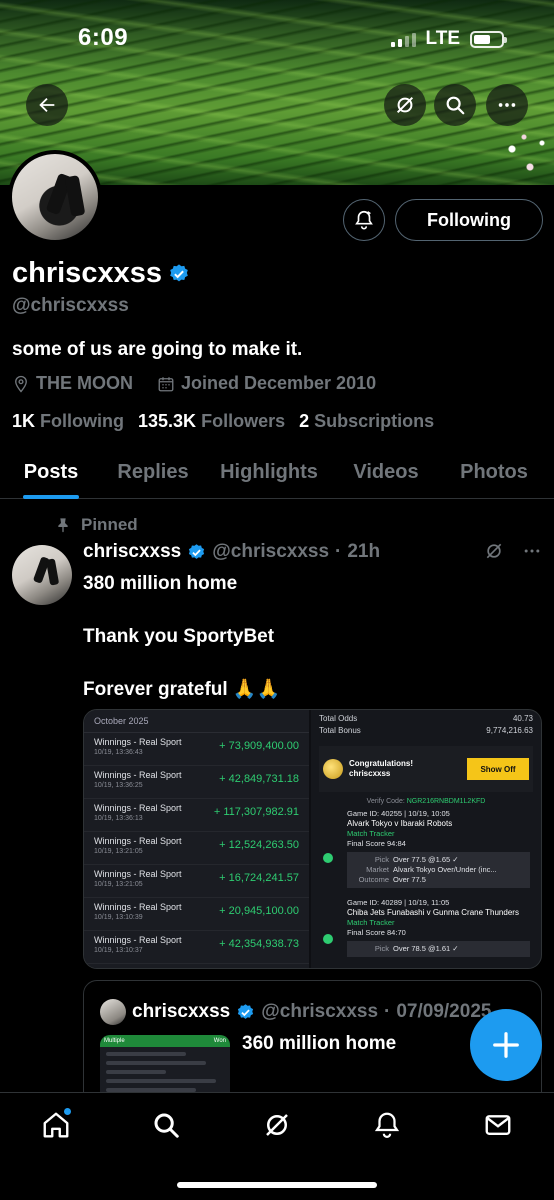 The width and height of the screenshot is (554, 1200). I want to click on nav-search, so click(166, 1125).